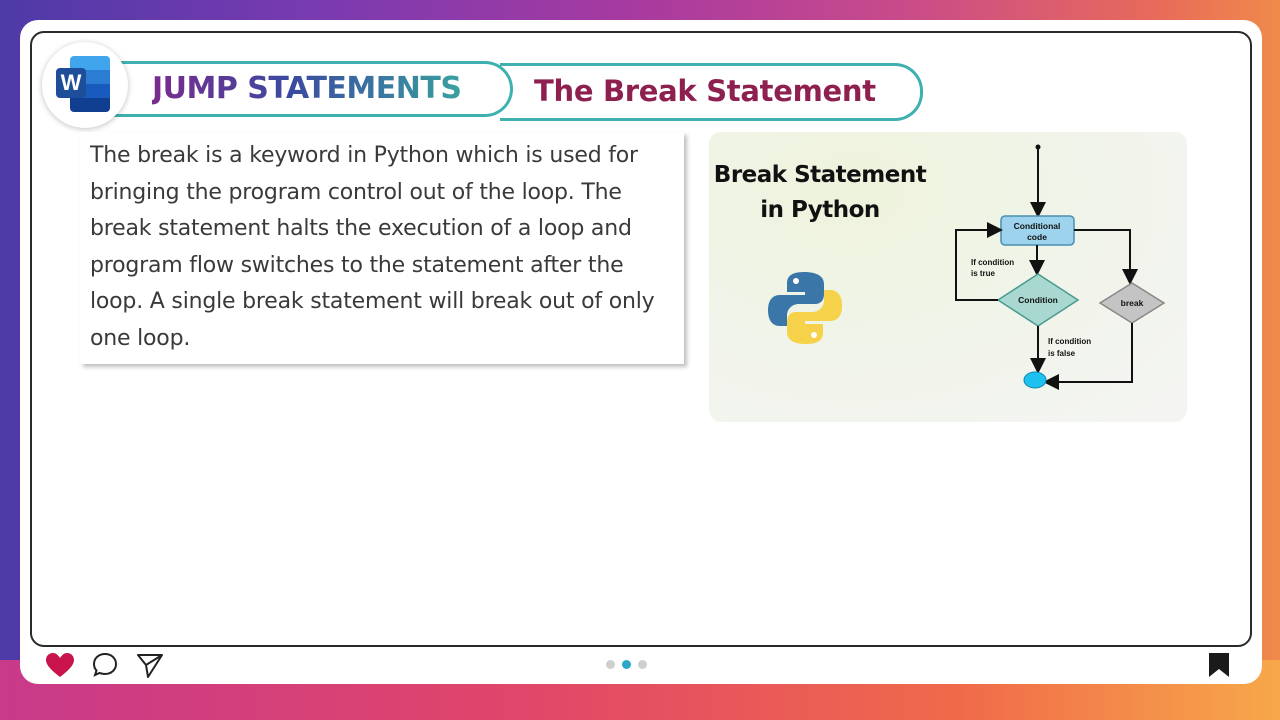  What do you see at coordinates (307, 89) in the screenshot?
I see `section-title: JUMP STATEMENTS` at bounding box center [307, 89].